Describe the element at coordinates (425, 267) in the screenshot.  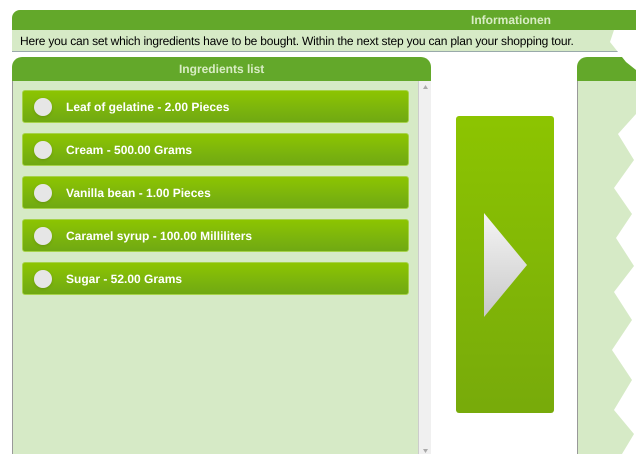
I see `scrollbar` at that location.